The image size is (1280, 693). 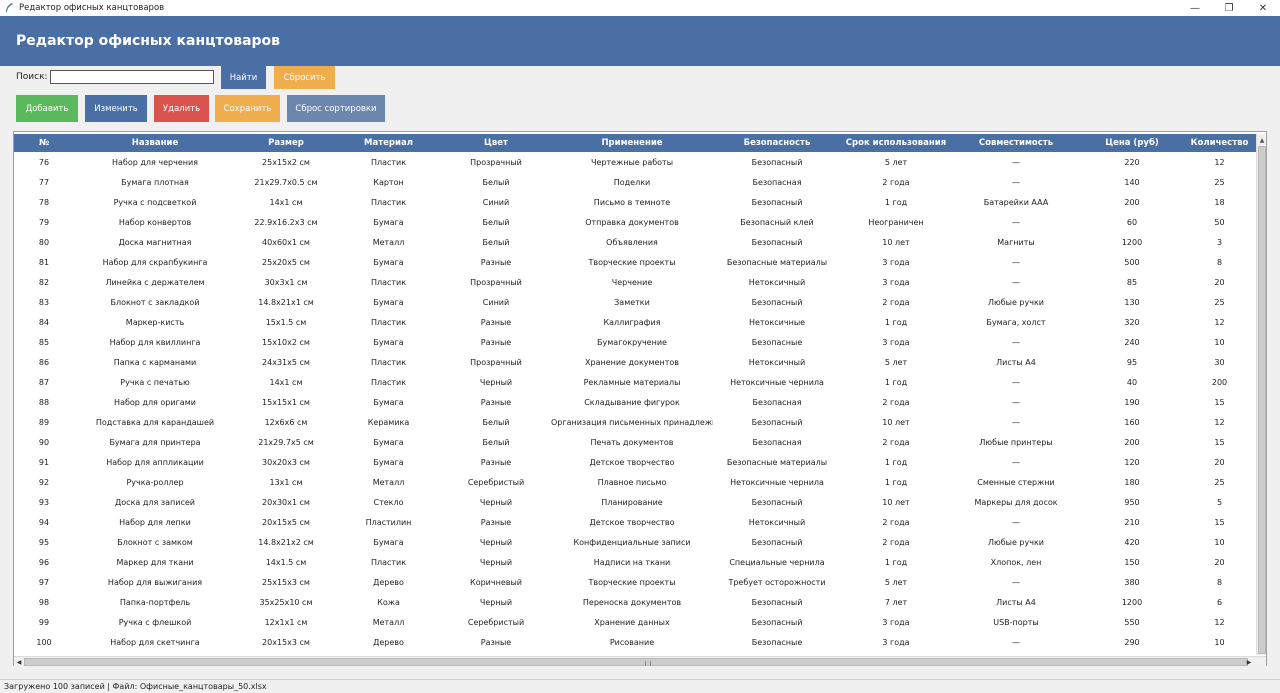 I want to click on table-cell: Требует осторожности, so click(x=777, y=582).